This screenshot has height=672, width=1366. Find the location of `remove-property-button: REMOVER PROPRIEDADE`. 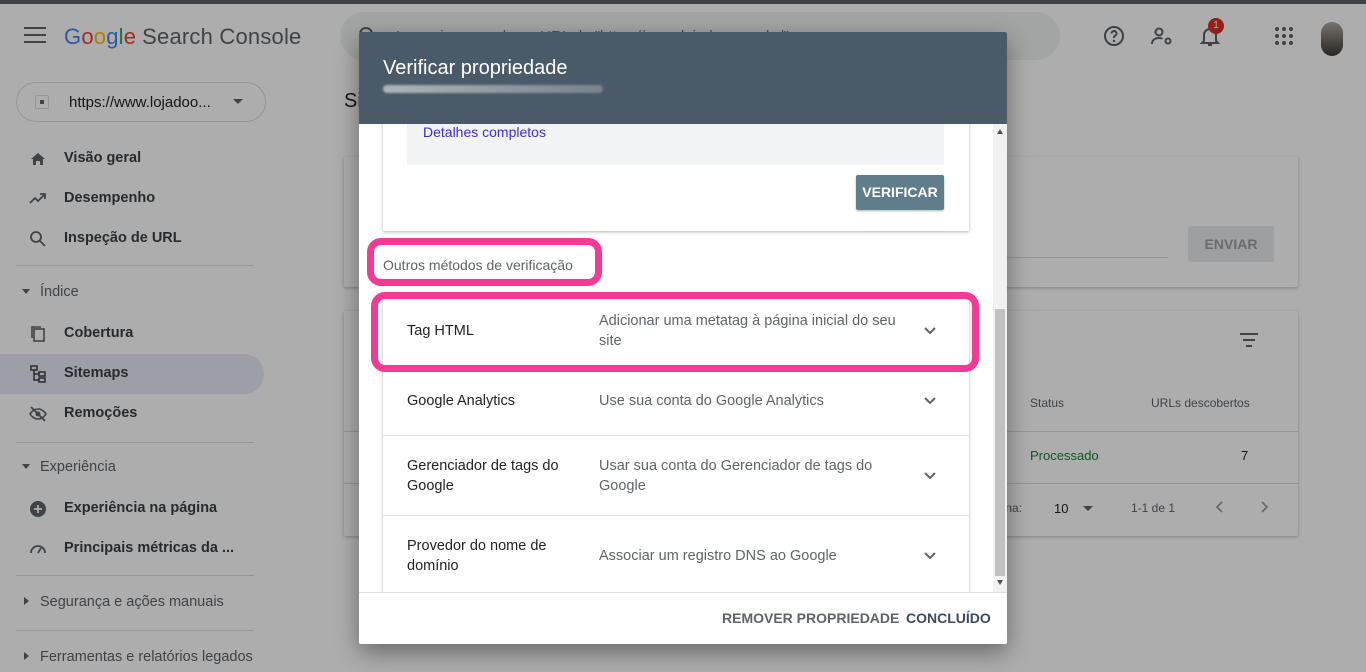

remove-property-button: REMOVER PROPRIEDADE is located at coordinates (810, 618).